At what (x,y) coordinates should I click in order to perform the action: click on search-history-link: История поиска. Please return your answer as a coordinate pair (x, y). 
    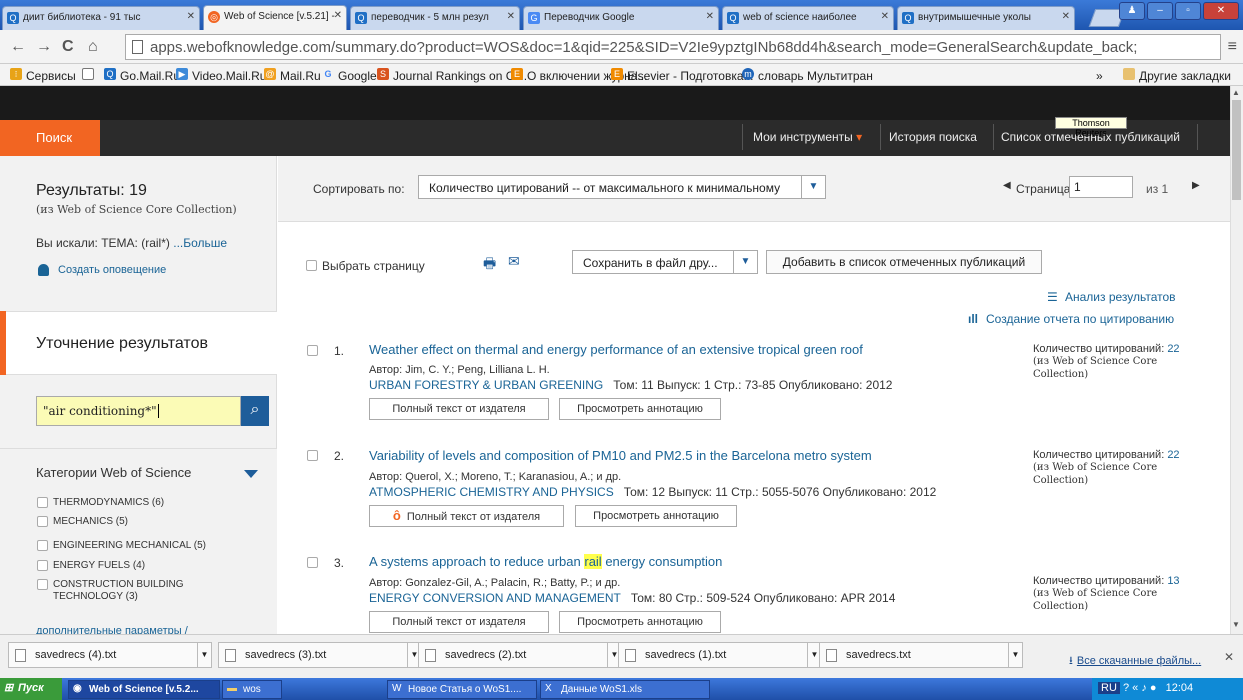
    Looking at the image, I should click on (933, 137).